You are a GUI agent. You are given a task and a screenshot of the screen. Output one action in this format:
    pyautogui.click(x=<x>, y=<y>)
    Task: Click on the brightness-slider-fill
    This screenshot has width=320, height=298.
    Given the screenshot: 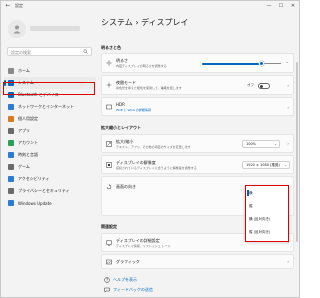 What is the action you would take?
    pyautogui.click(x=231, y=64)
    